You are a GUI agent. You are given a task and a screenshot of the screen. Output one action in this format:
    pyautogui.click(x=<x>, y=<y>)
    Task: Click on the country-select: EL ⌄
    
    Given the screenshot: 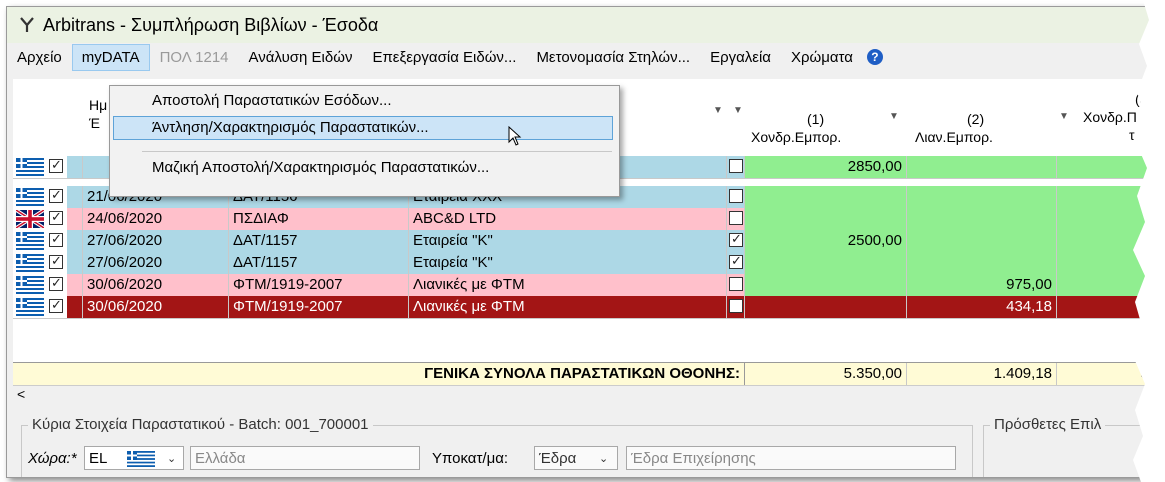 What is the action you would take?
    pyautogui.click(x=134, y=458)
    